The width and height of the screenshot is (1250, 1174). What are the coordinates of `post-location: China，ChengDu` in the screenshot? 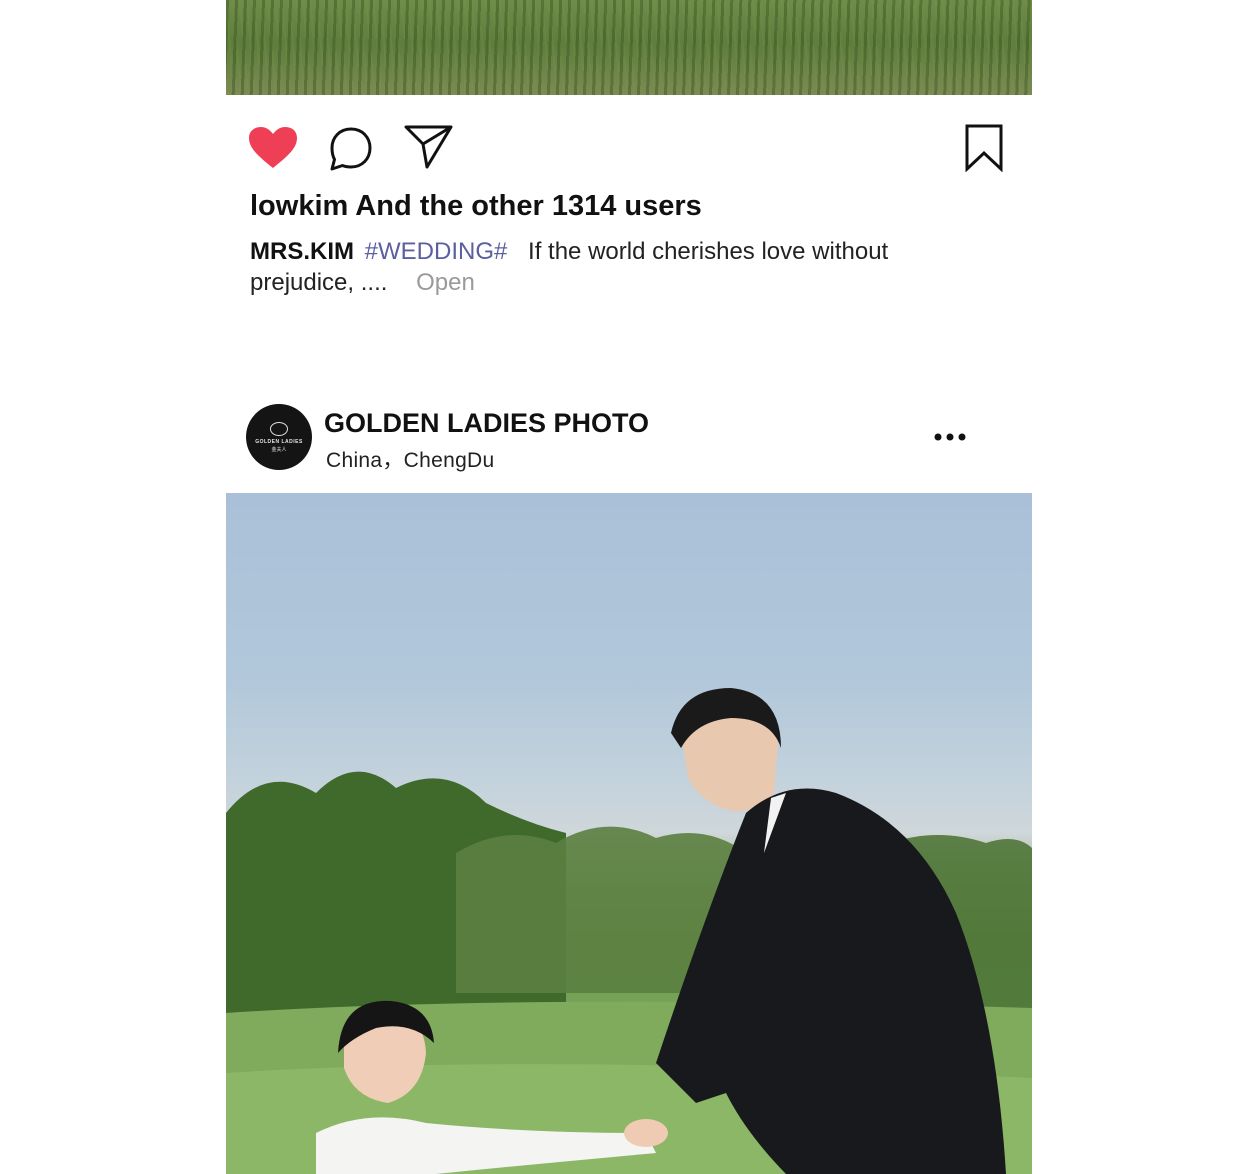 It's located at (410, 459).